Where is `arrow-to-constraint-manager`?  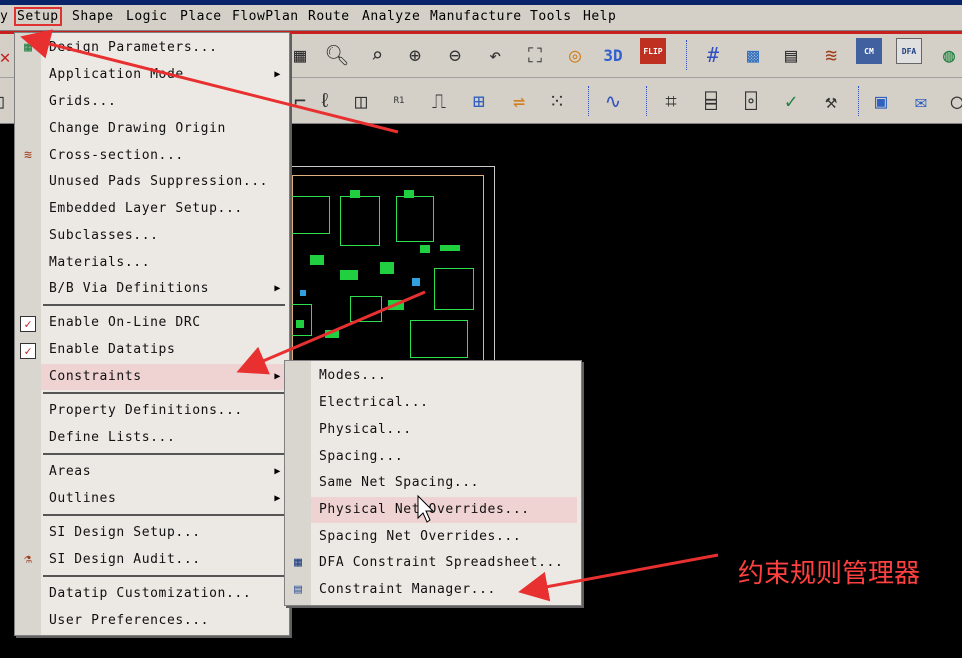
arrow-to-constraint-manager is located at coordinates (618, 577).